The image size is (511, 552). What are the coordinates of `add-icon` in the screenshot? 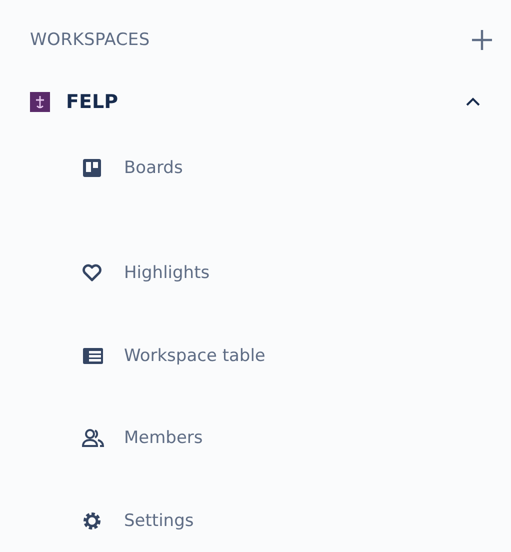 It's located at (482, 40).